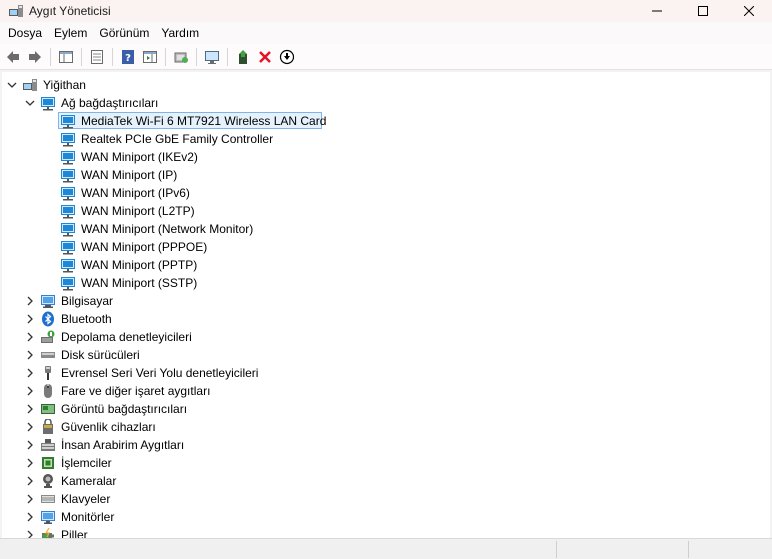  I want to click on computer-icon, so click(48, 301).